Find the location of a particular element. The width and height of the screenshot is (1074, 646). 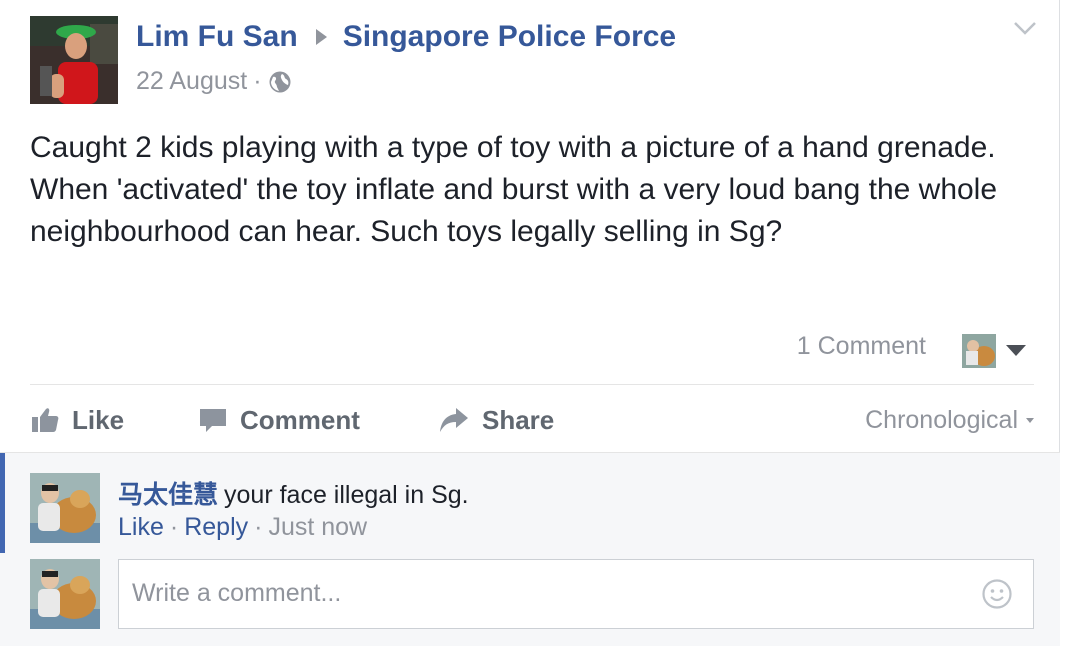

comment-label: Comment is located at coordinates (300, 419).